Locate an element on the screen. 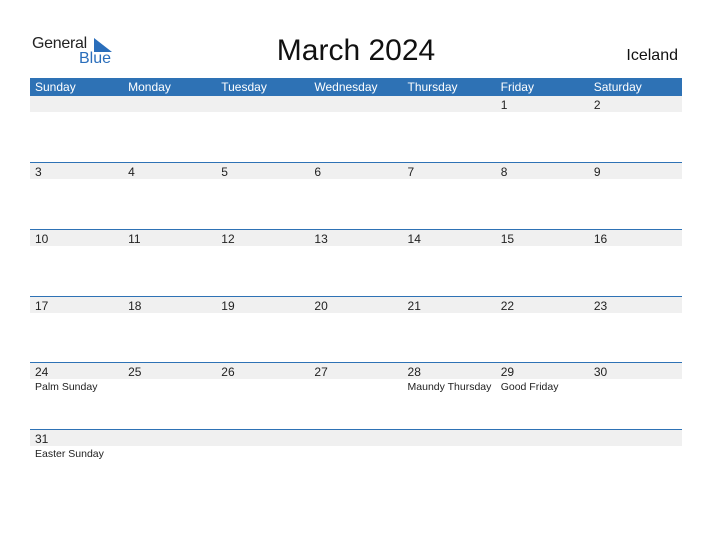 Image resolution: width=712 pixels, height=550 pixels. day-number: 21 is located at coordinates (414, 306).